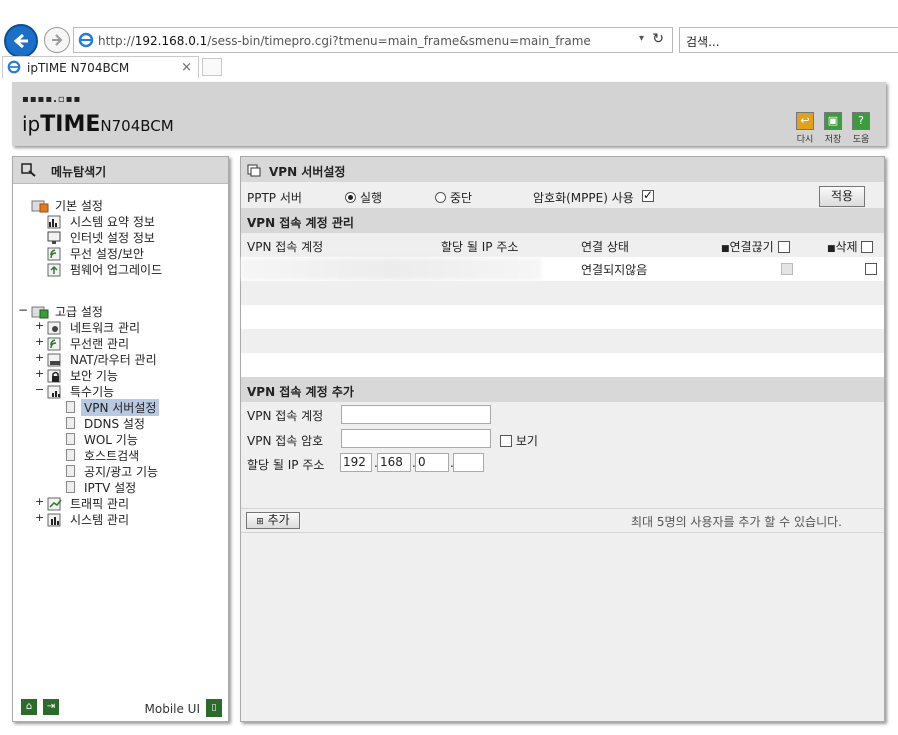 The image size is (898, 735). Describe the element at coordinates (54, 376) in the screenshot. I see `lock-icon` at that location.